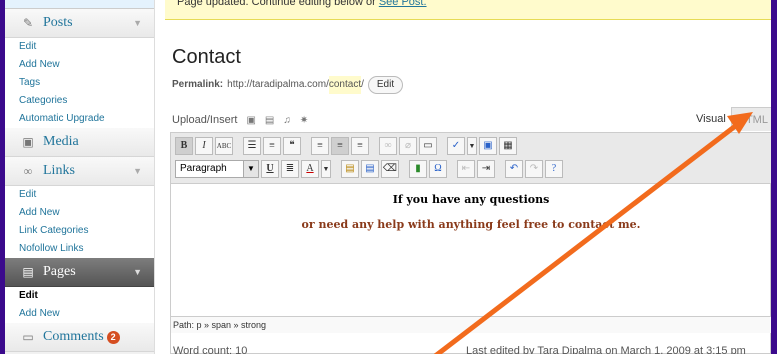  Describe the element at coordinates (388, 146) in the screenshot. I see `link-icon: ∞` at that location.